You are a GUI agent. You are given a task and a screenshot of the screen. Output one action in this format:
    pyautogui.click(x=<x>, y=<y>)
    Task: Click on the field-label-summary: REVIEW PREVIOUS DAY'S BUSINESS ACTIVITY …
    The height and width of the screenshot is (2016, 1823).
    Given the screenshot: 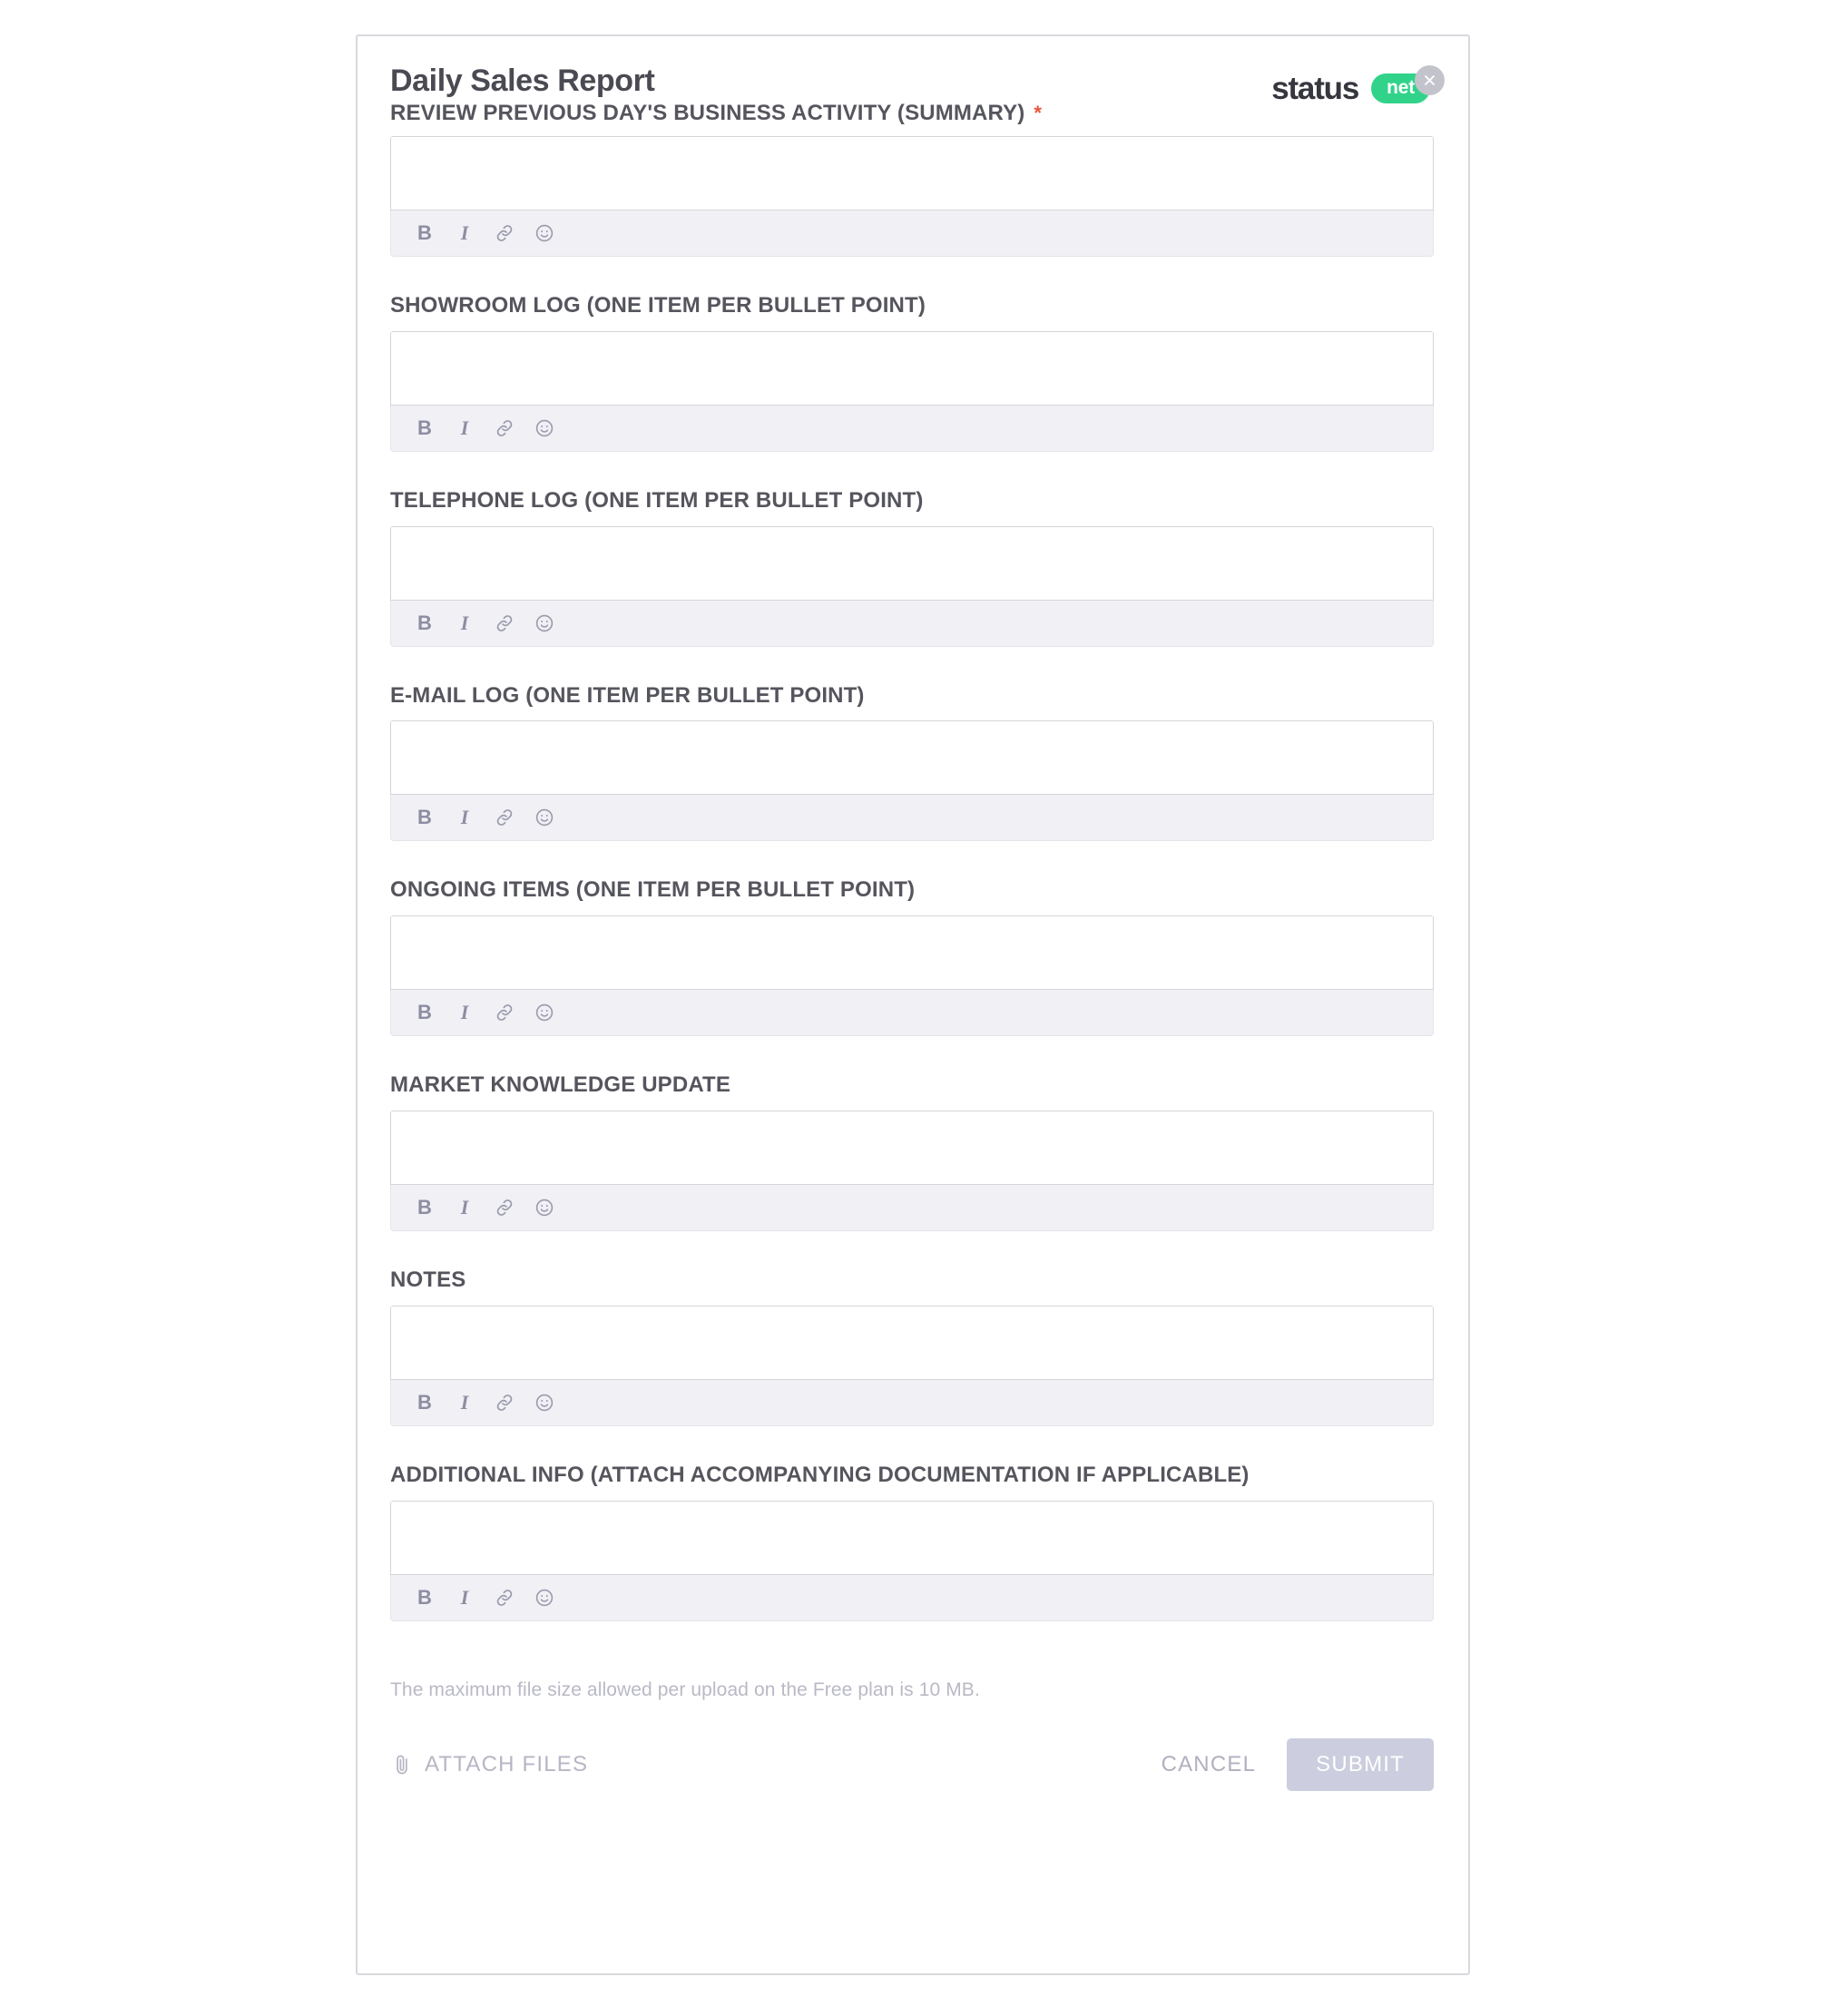 What is the action you would take?
    pyautogui.click(x=707, y=114)
    